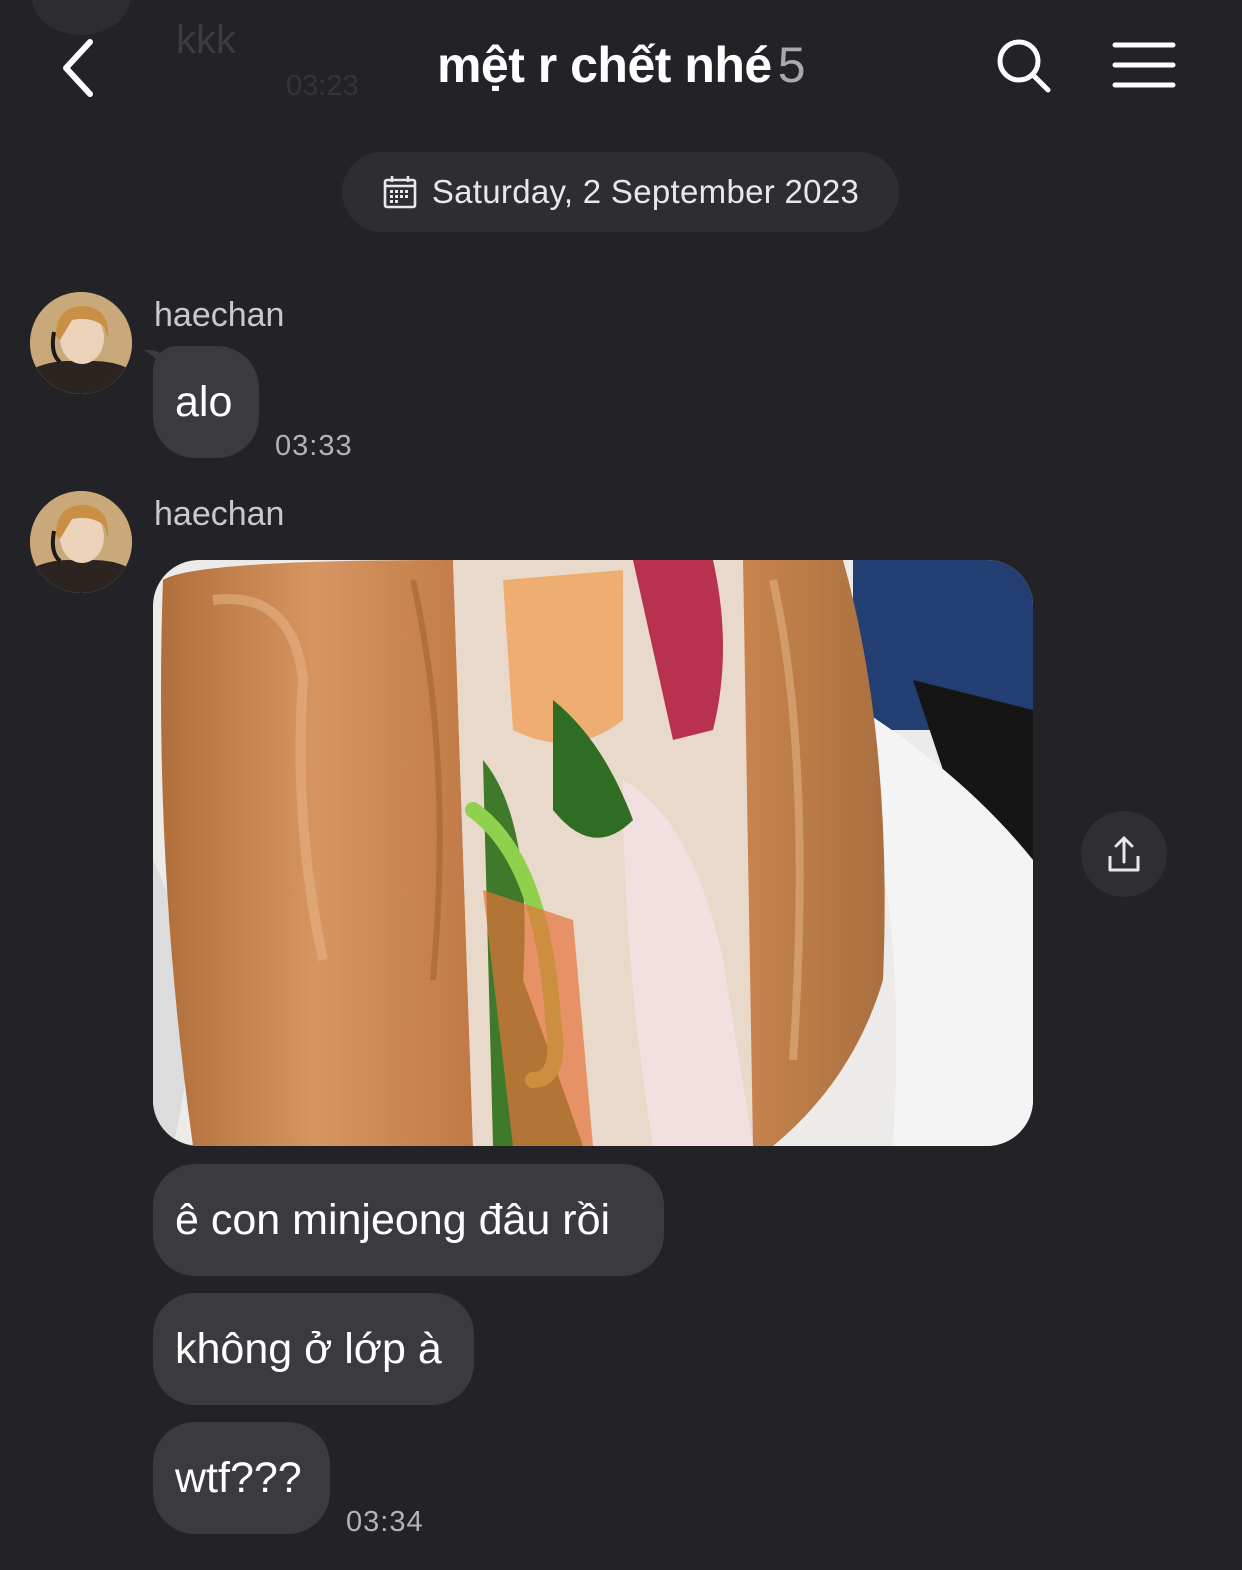  What do you see at coordinates (238, 1477) in the screenshot?
I see `message-text: wtf???` at bounding box center [238, 1477].